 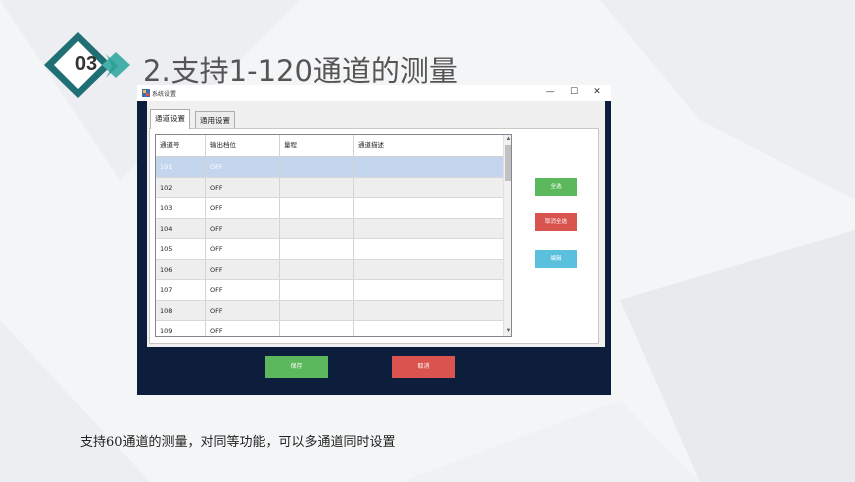 I want to click on channel-cell: 101, so click(x=181, y=167).